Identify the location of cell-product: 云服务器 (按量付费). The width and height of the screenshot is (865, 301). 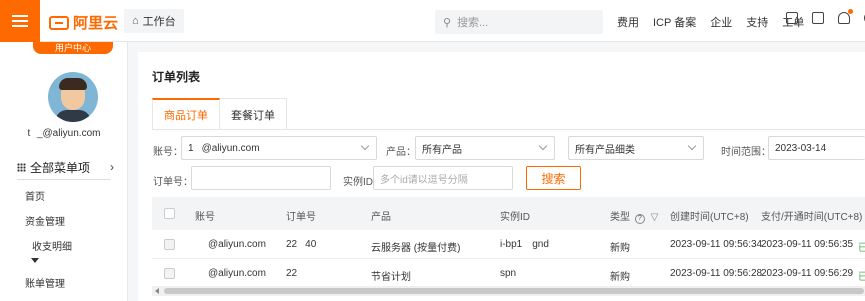
(416, 248).